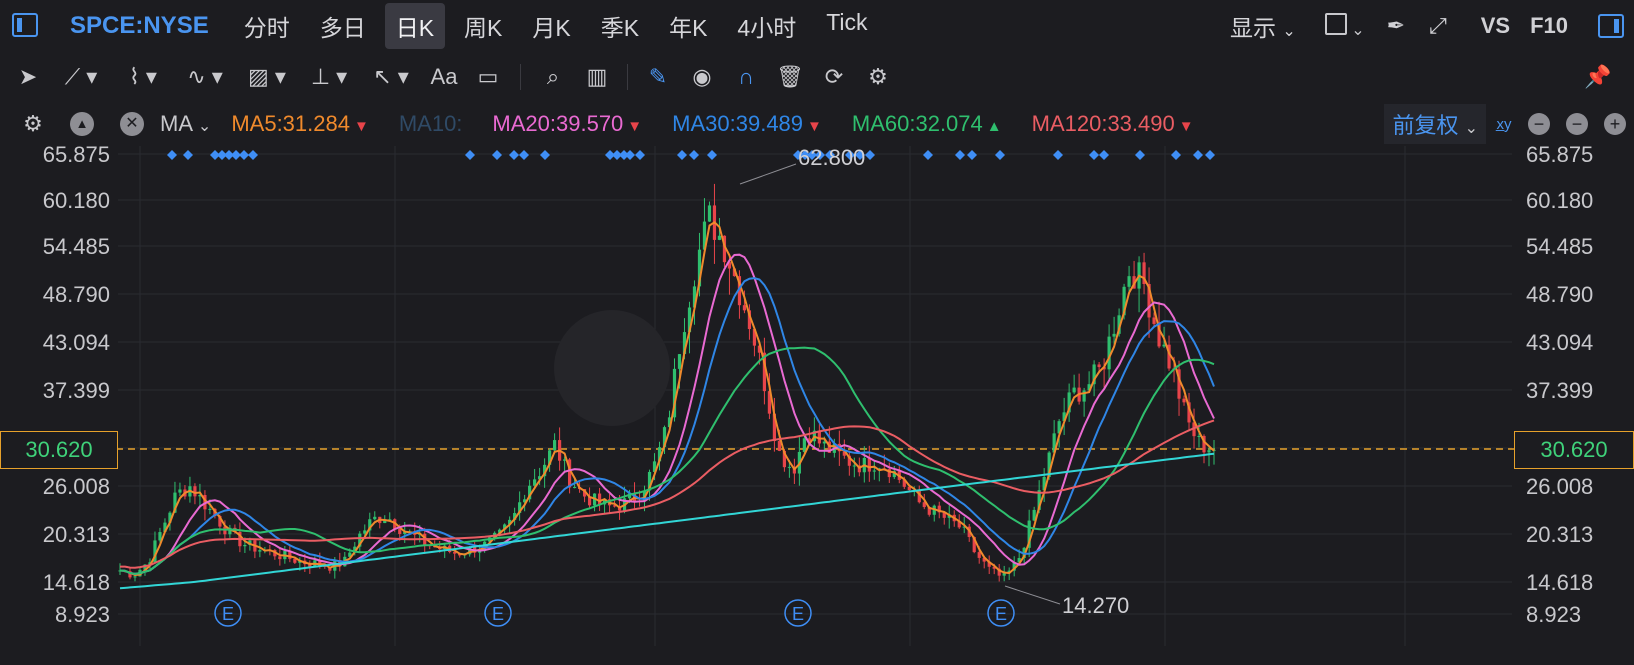  What do you see at coordinates (444, 77) in the screenshot?
I see `text-tool-icon: Aa` at bounding box center [444, 77].